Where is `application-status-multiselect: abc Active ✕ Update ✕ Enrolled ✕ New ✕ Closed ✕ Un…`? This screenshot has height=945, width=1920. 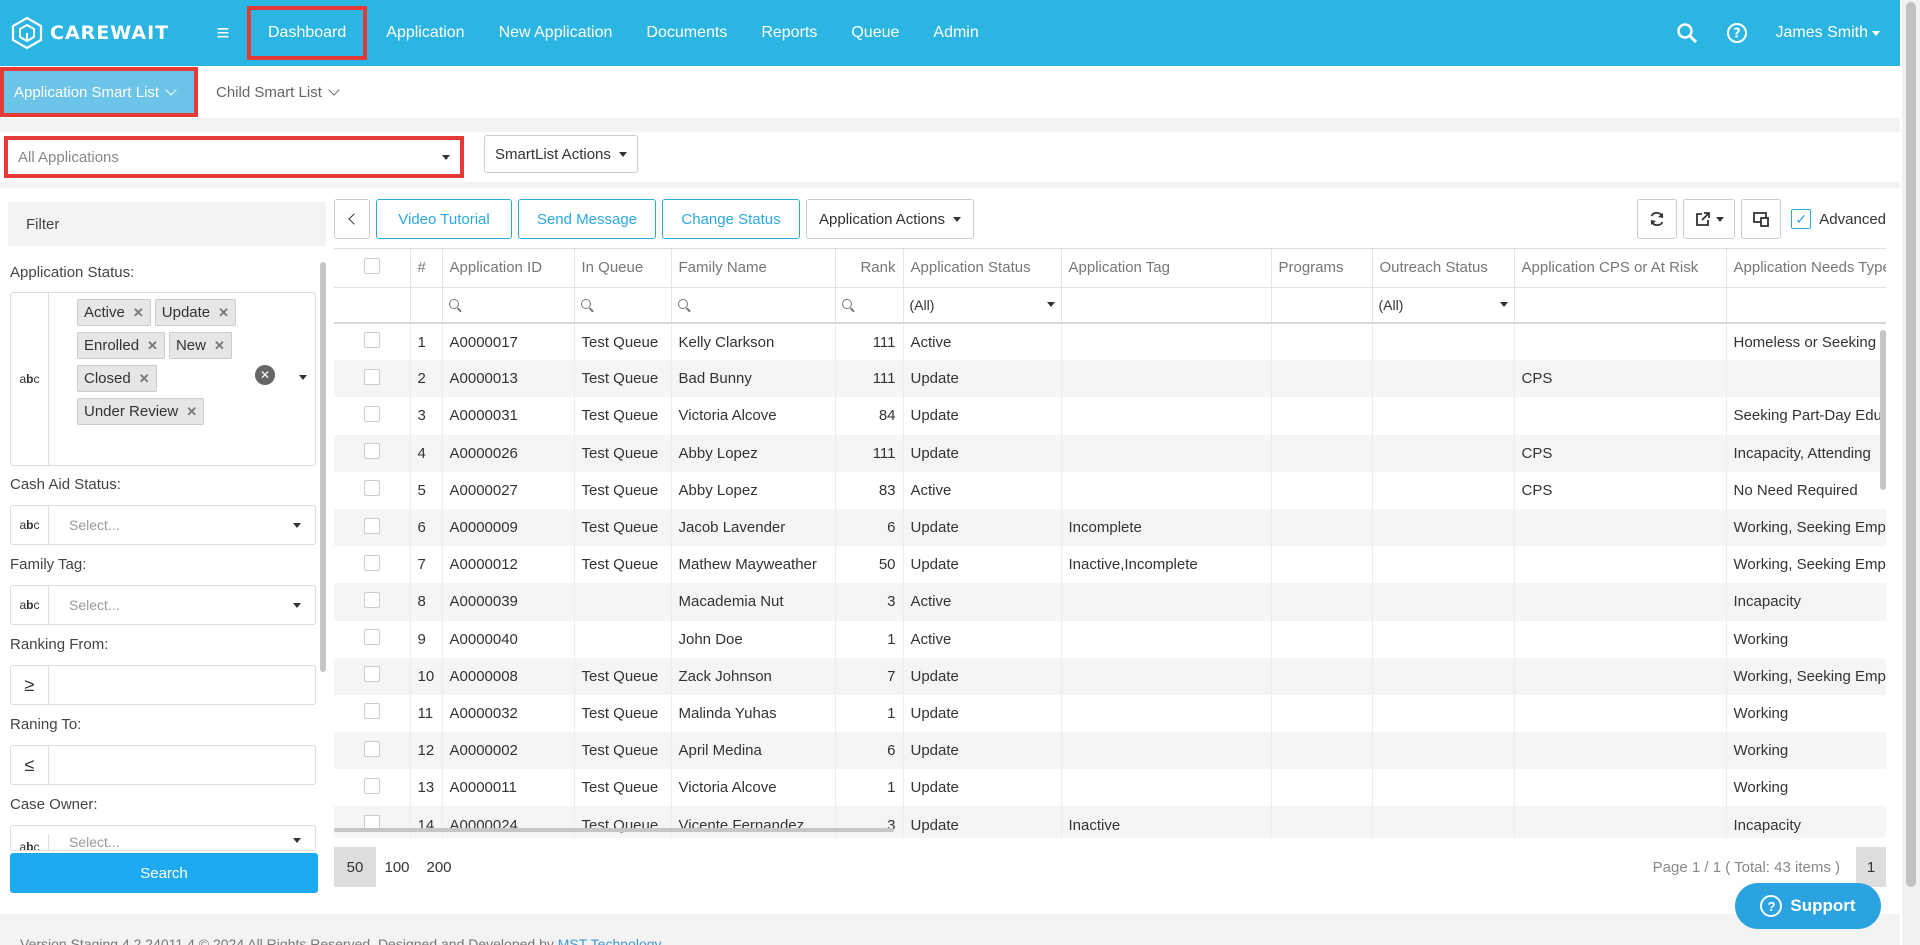 application-status-multiselect: abc Active ✕ Update ✕ Enrolled ✕ New ✕ Closed ✕ Un… is located at coordinates (163, 379).